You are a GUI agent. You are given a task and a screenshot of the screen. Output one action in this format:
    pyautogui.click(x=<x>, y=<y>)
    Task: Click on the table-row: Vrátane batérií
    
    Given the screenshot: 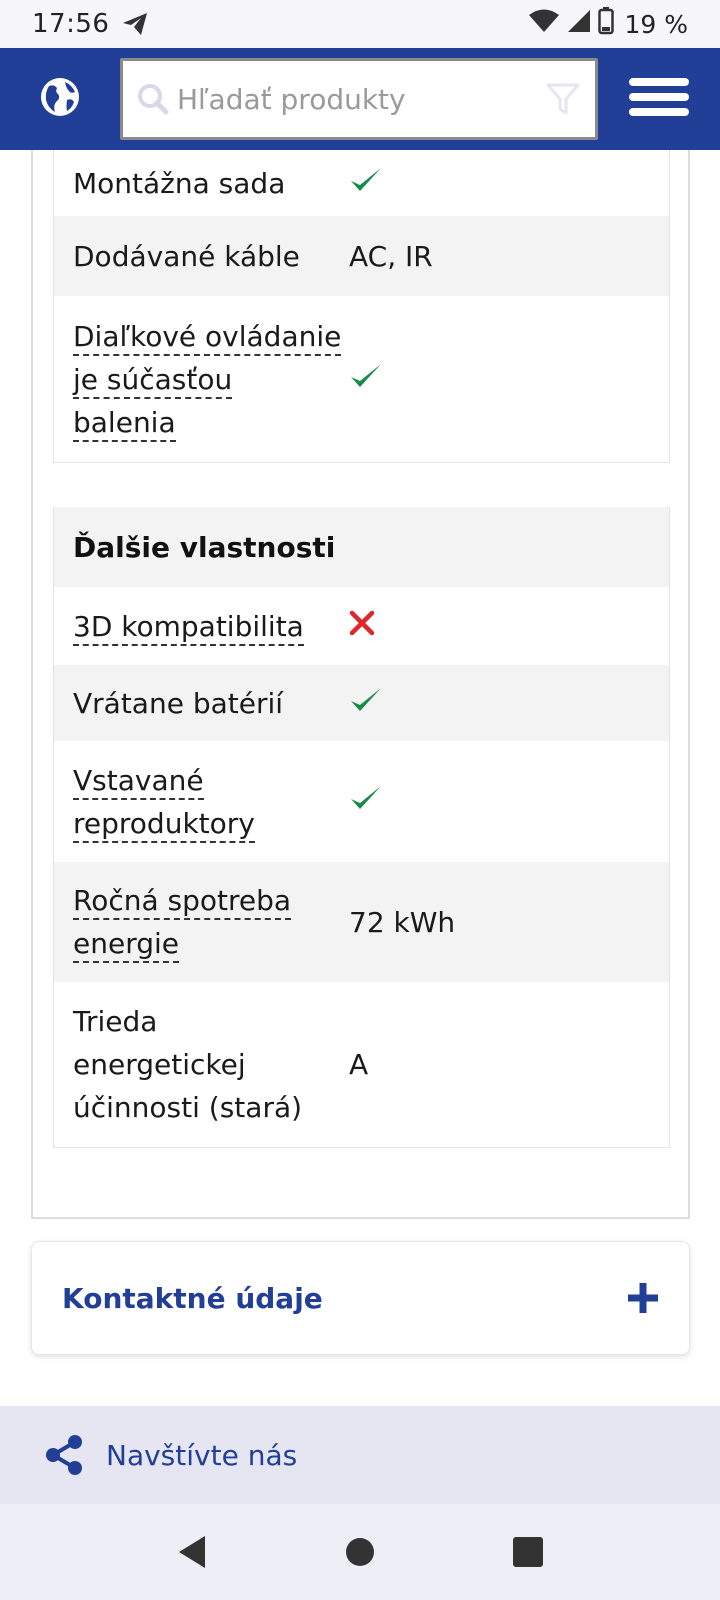 What is the action you would take?
    pyautogui.click(x=361, y=703)
    